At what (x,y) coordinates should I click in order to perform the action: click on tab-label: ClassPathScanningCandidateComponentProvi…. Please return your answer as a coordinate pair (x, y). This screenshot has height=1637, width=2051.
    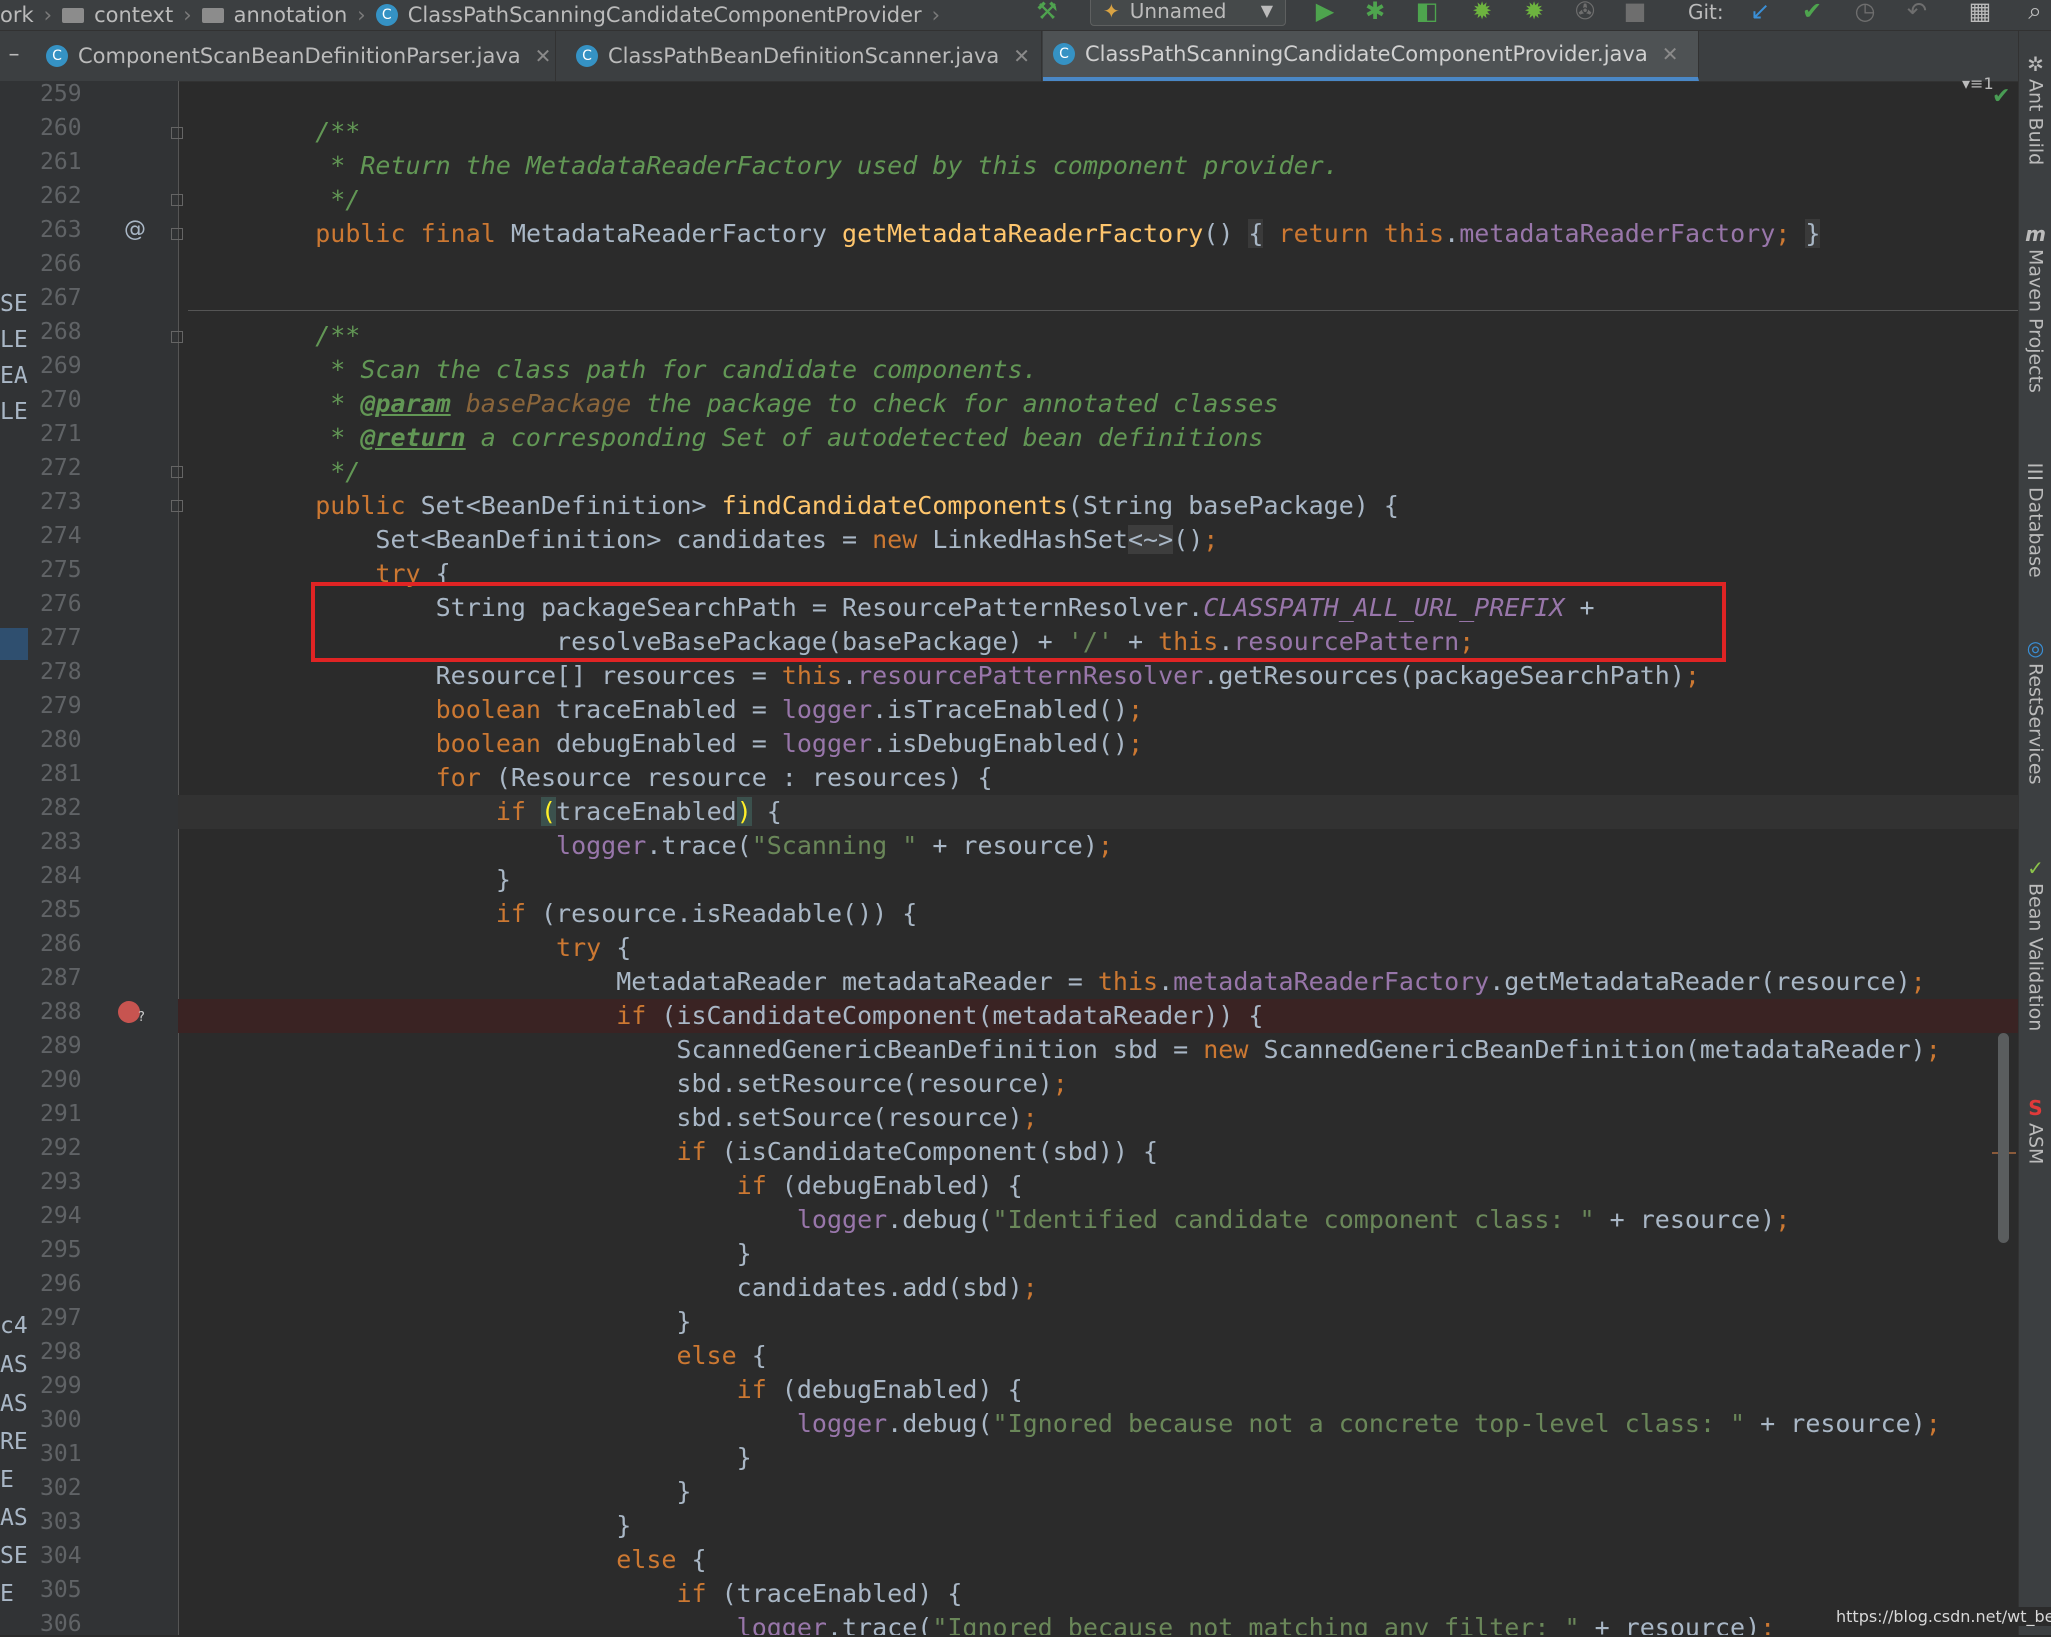
    Looking at the image, I should click on (1366, 54).